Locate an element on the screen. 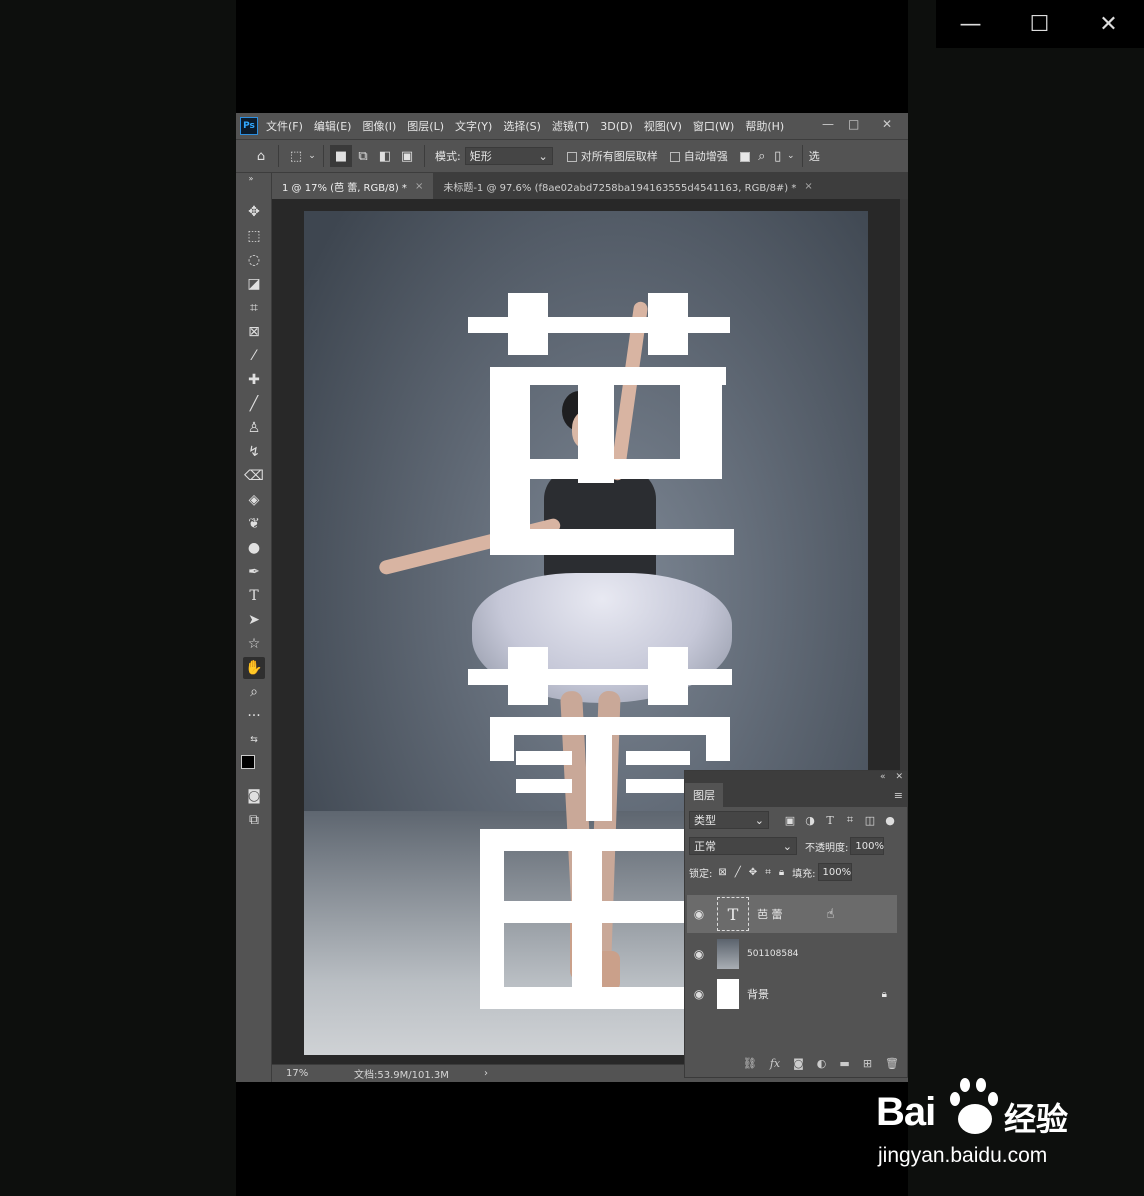  layer-row-image: ◉ 501108584 is located at coordinates (792, 954).